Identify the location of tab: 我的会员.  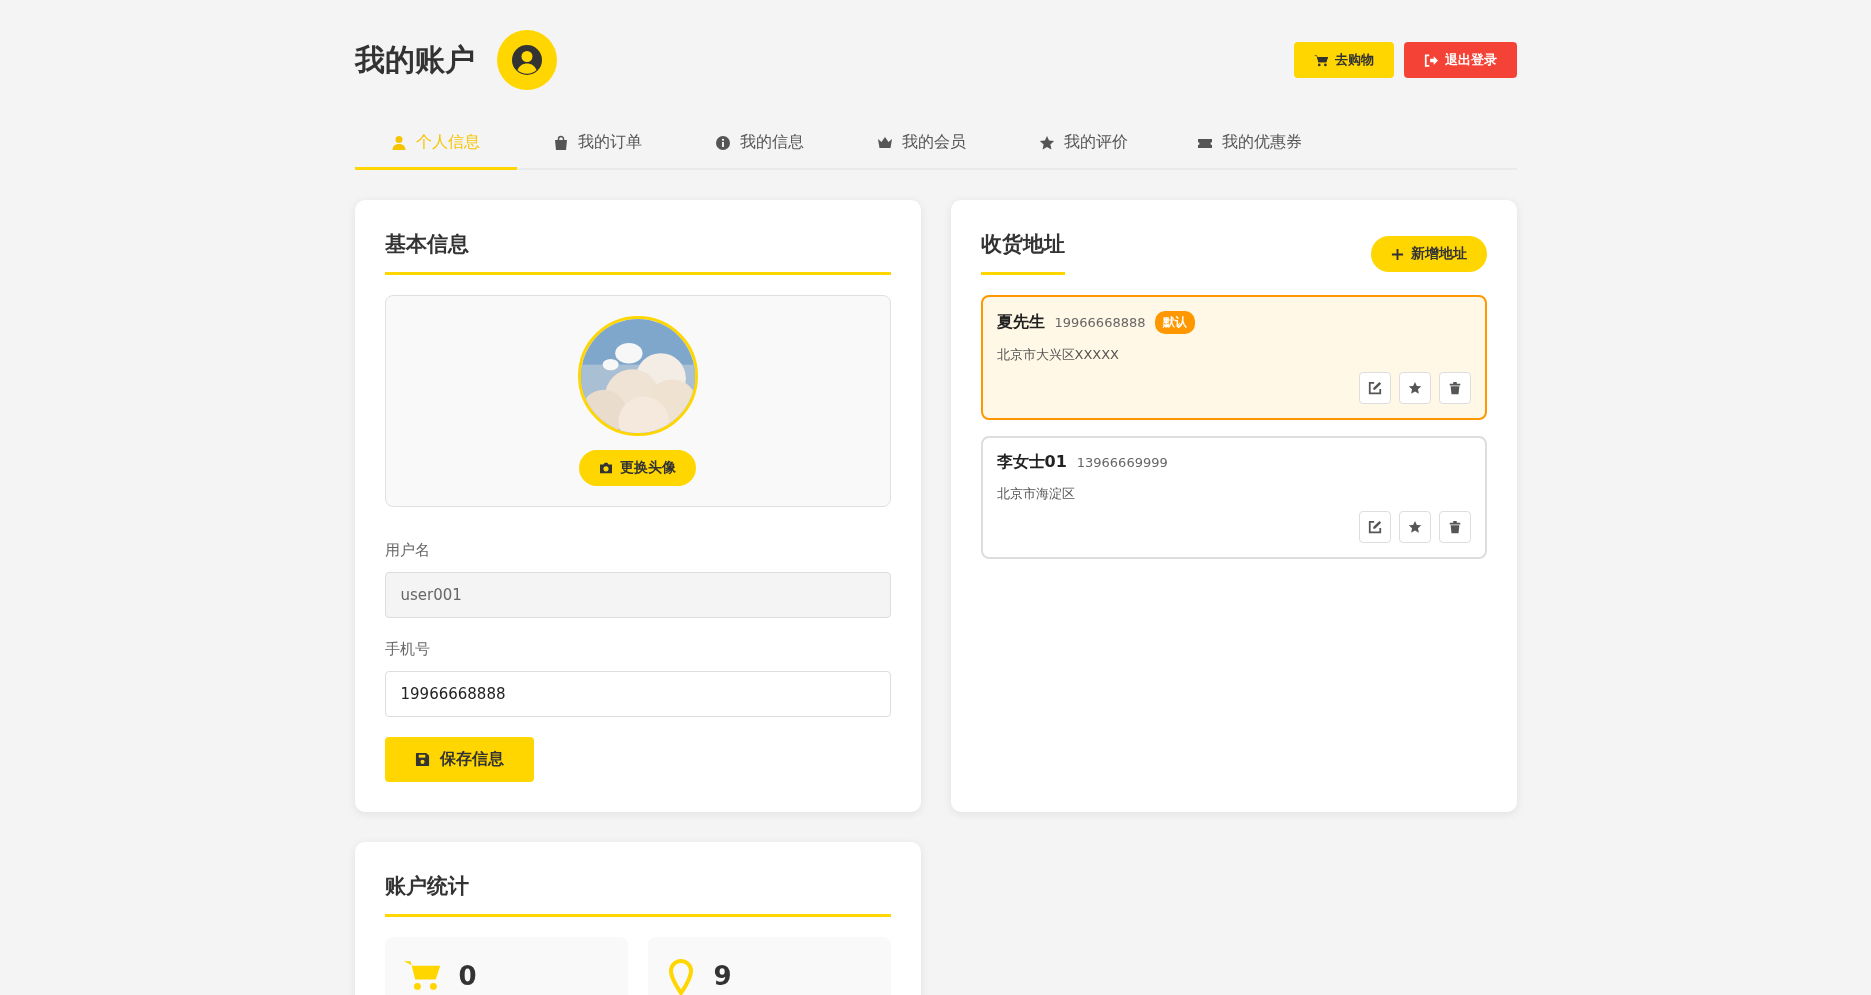
(921, 144).